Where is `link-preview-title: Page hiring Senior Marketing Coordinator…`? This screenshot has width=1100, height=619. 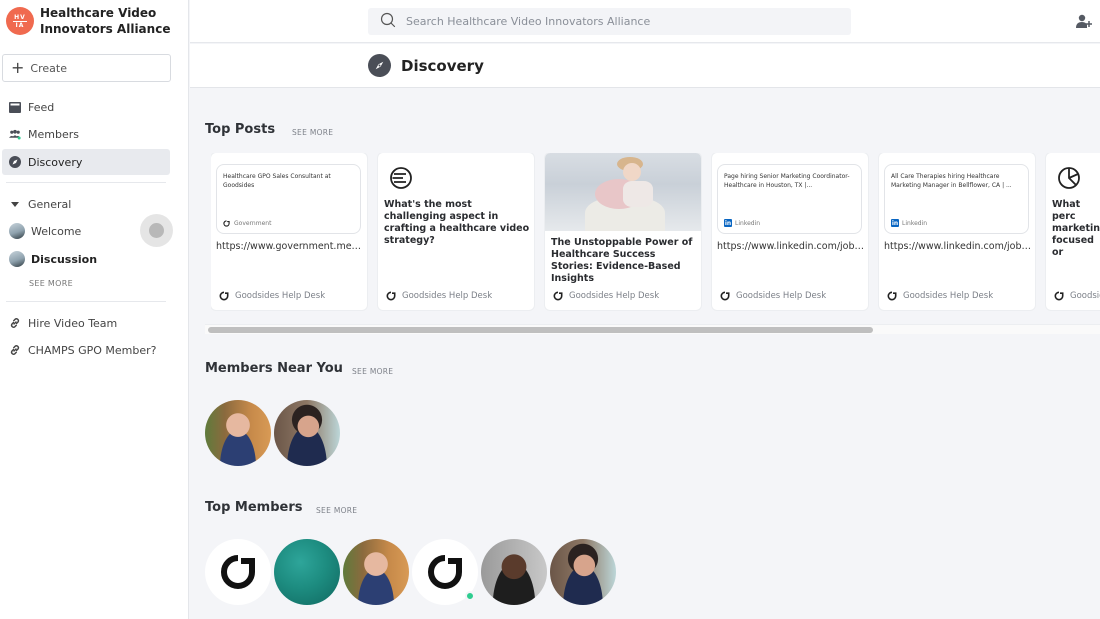 link-preview-title: Page hiring Senior Marketing Coordinator… is located at coordinates (787, 181).